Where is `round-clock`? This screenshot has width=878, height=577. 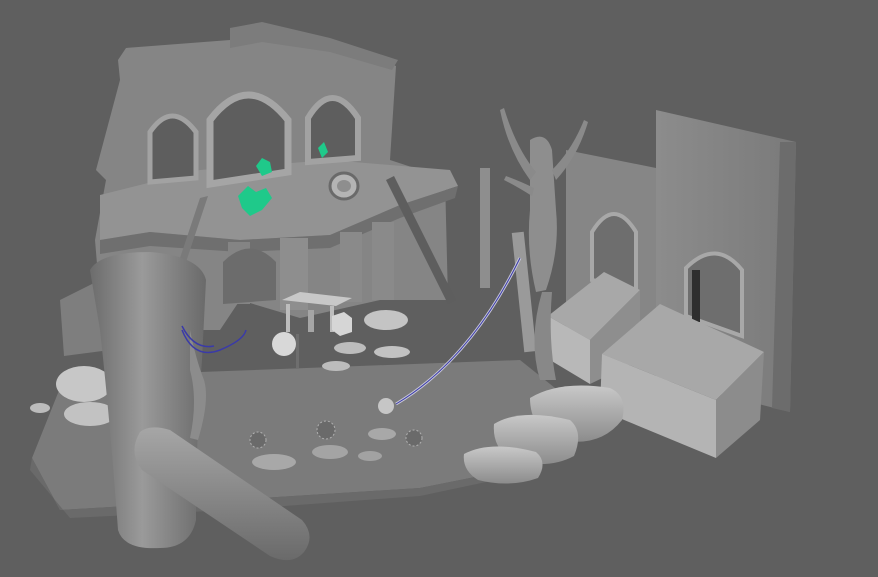 round-clock is located at coordinates (344, 186).